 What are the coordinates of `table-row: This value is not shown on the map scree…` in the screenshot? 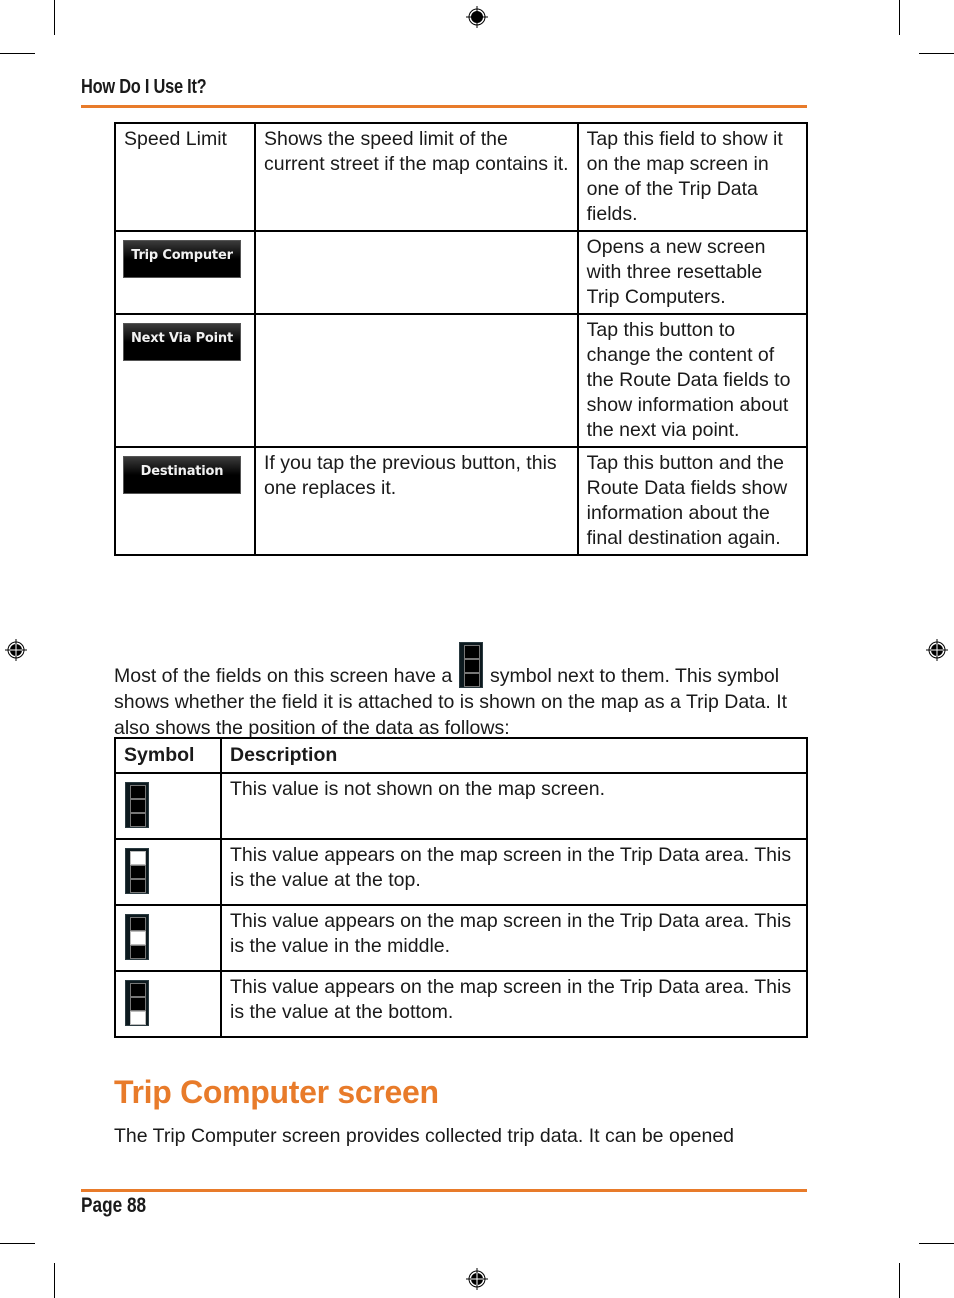 It's located at (461, 806).